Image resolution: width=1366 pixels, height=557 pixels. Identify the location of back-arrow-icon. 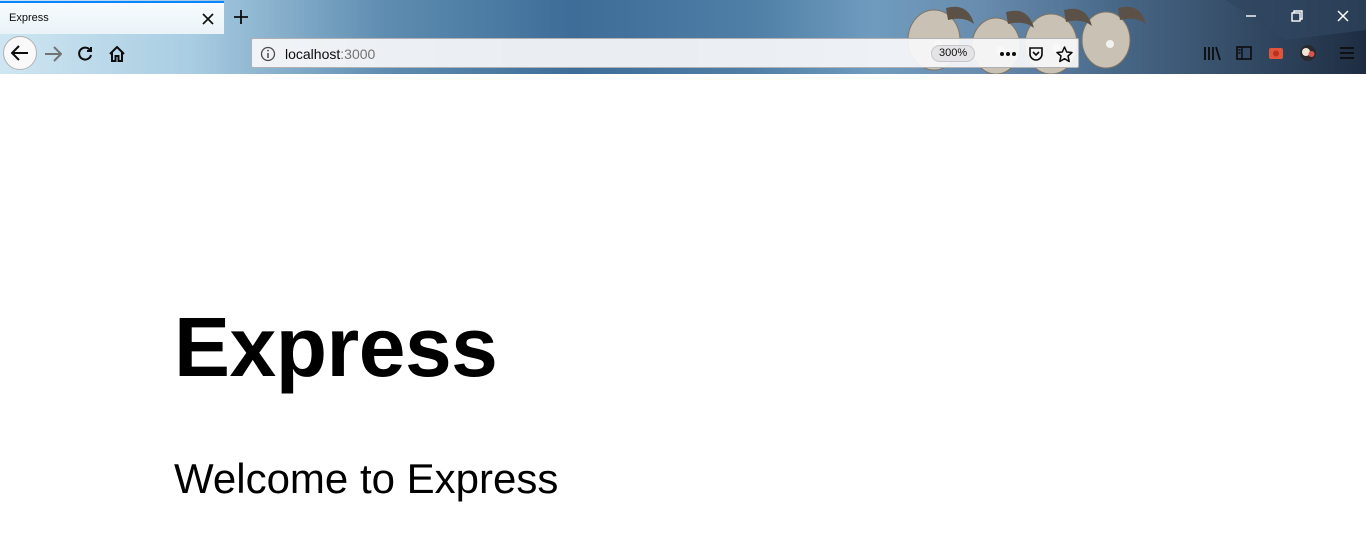
(20, 53).